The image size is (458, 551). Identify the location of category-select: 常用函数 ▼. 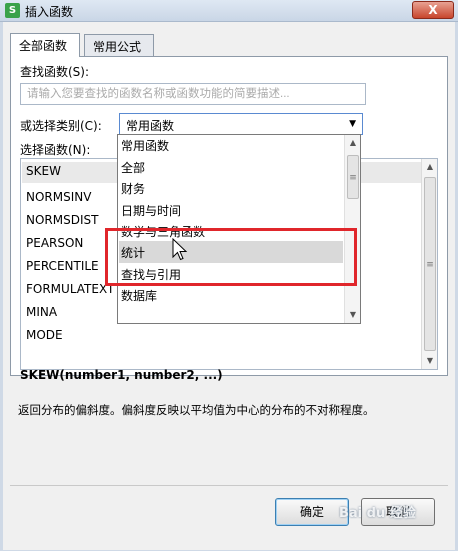
(241, 124).